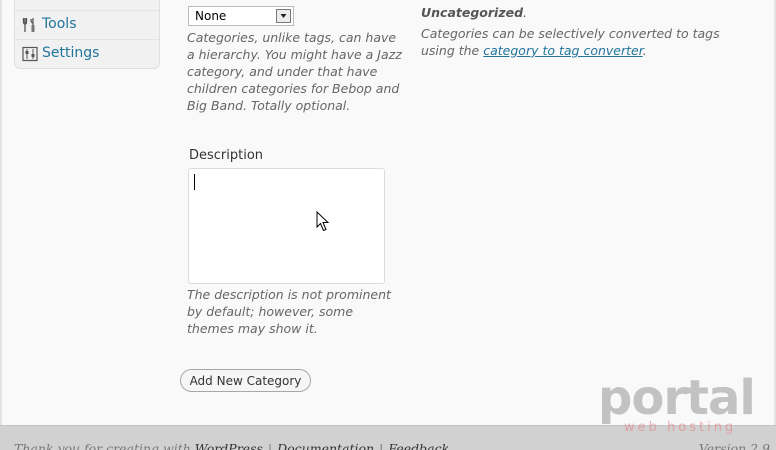  Describe the element at coordinates (323, 221) in the screenshot. I see `mouse-pointer-icon` at that location.